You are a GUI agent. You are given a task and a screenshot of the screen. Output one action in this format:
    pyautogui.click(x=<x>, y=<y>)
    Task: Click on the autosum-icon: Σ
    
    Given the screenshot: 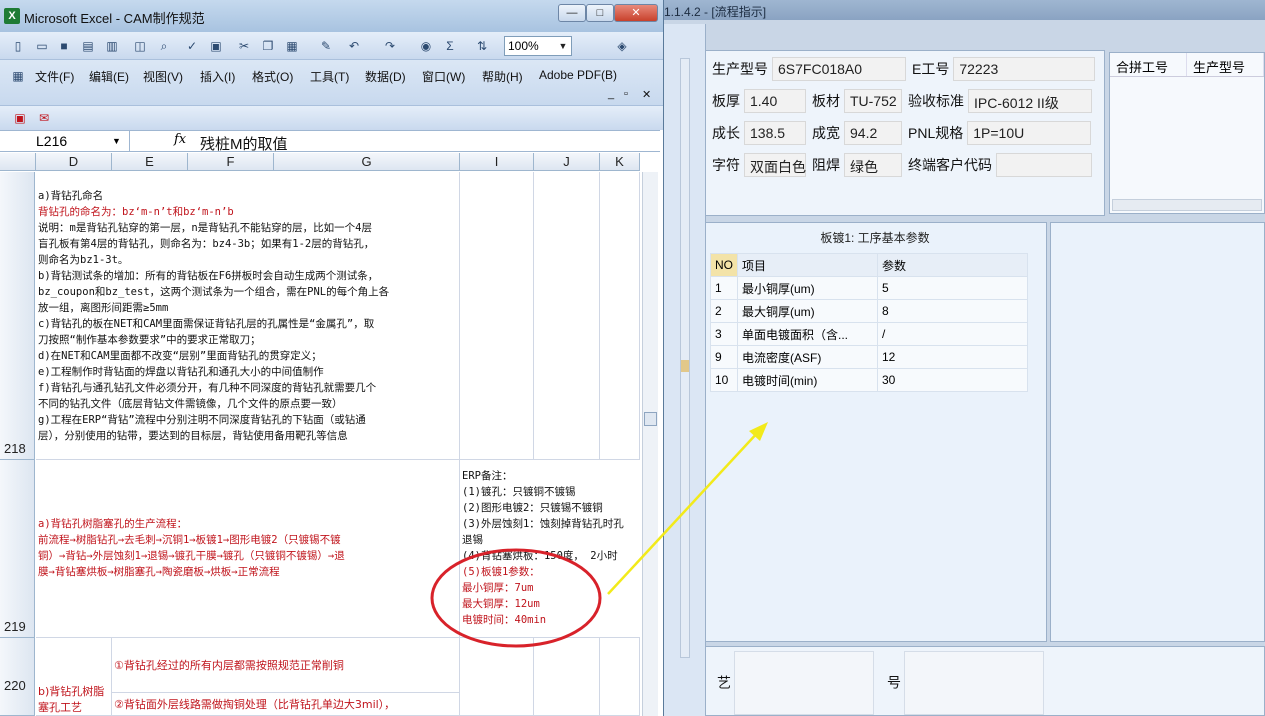 What is the action you would take?
    pyautogui.click(x=450, y=46)
    